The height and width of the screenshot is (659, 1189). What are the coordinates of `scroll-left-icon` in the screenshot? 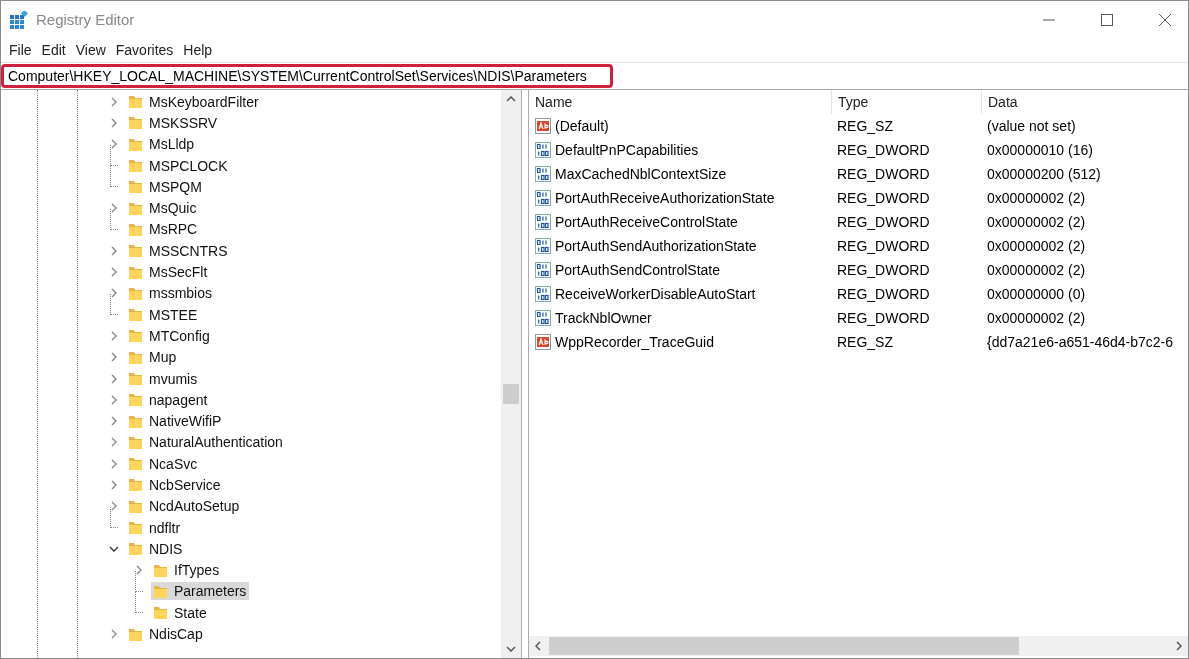 It's located at (538, 646).